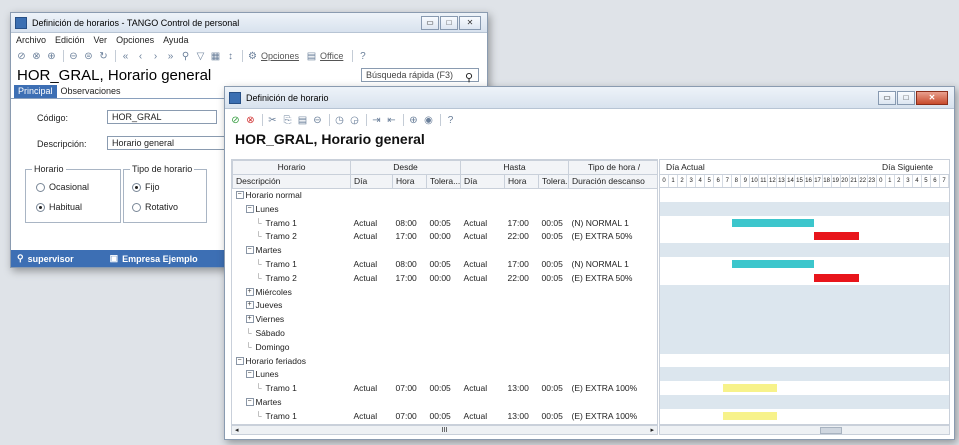  Describe the element at coordinates (230, 56) in the screenshot. I see `sort-icon: ↕` at that location.